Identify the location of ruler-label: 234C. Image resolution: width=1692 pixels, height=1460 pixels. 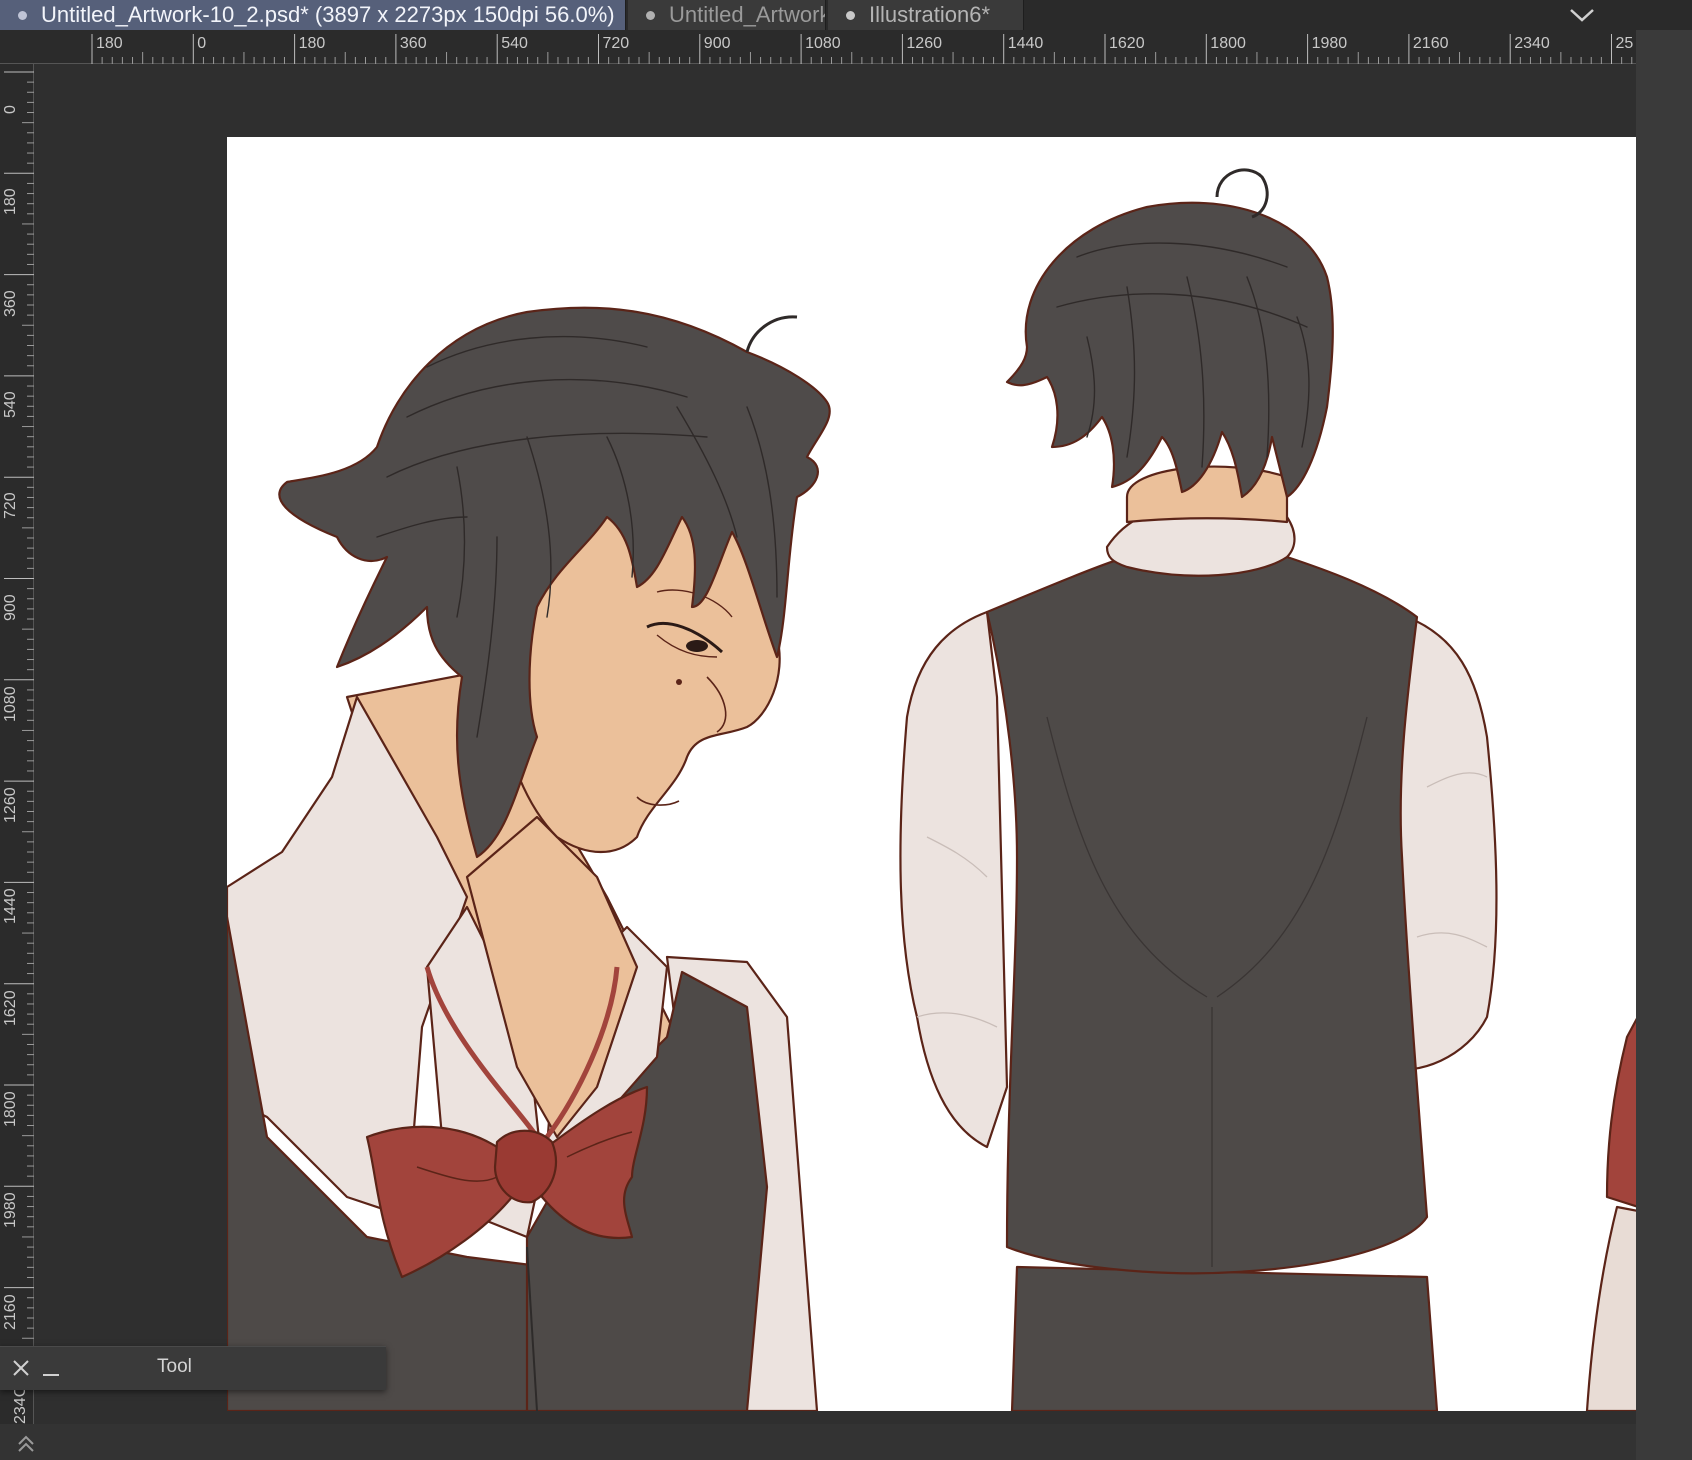
(20, 1404).